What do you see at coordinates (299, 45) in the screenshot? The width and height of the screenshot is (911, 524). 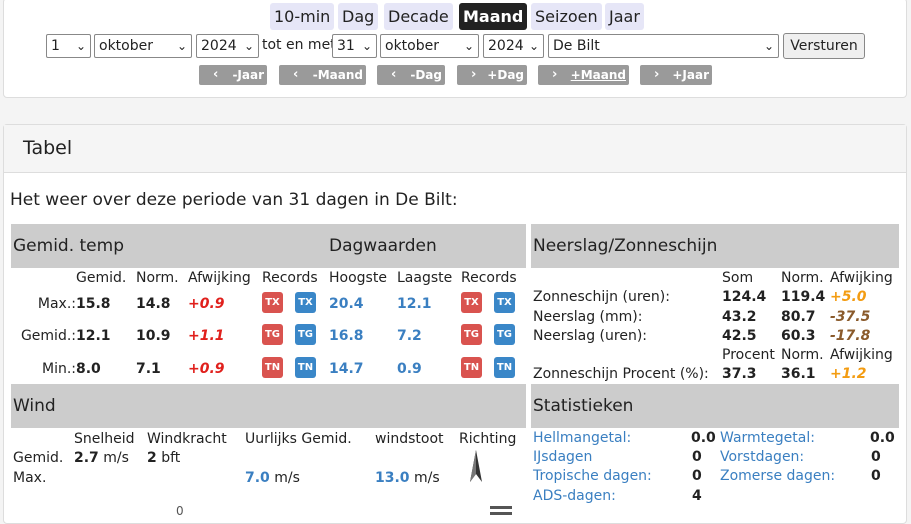 I see `range-separator: tot en met` at bounding box center [299, 45].